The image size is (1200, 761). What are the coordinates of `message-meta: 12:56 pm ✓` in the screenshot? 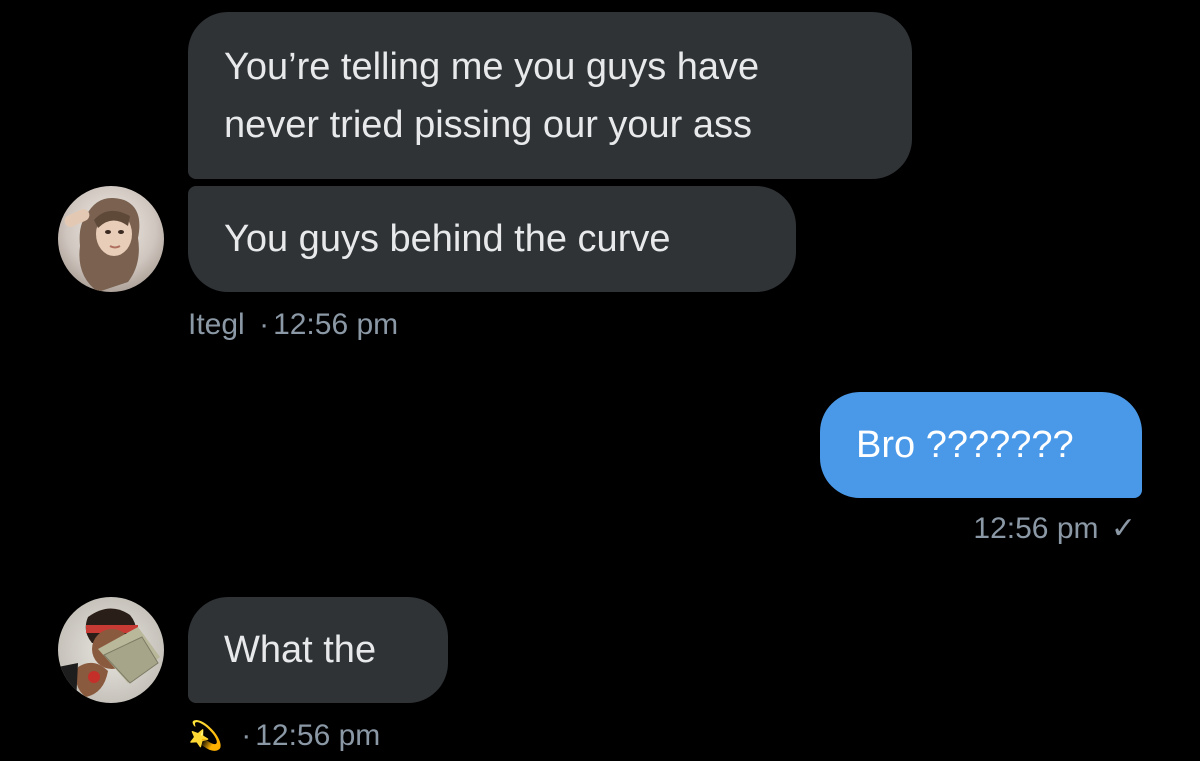 It's located at (1054, 529).